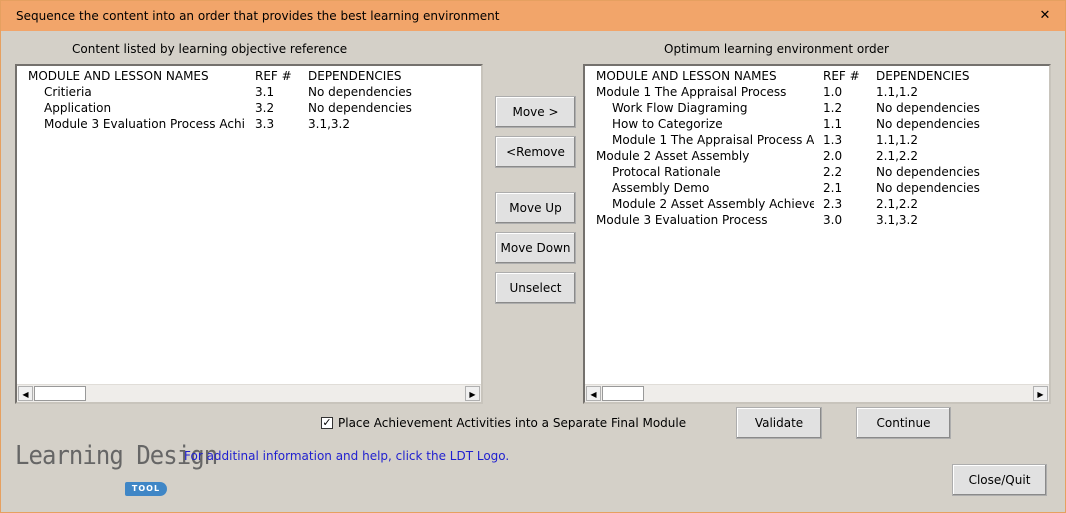  I want to click on item-ref: 2.1, so click(833, 188).